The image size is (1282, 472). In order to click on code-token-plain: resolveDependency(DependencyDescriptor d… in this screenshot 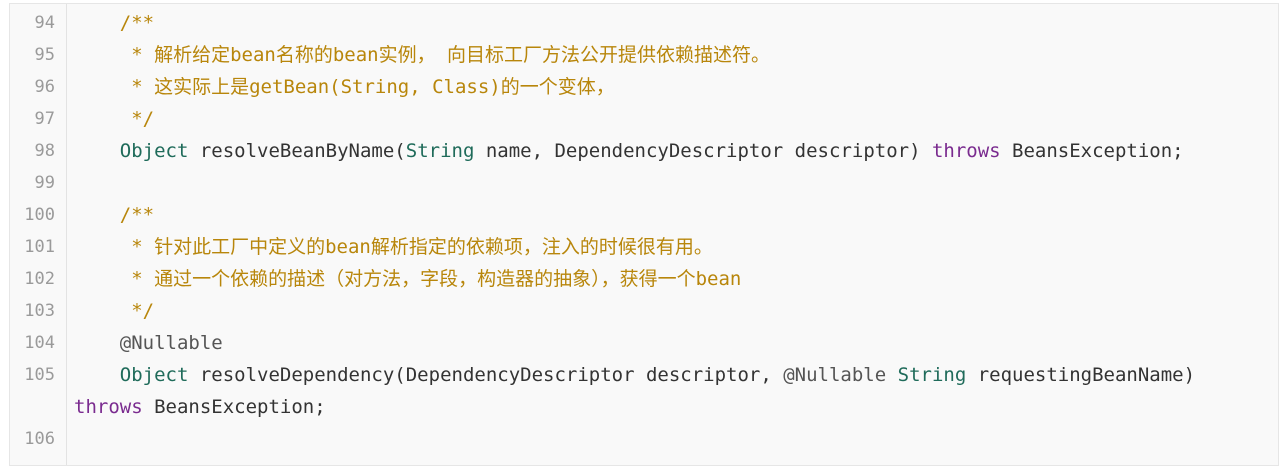, I will do `click(486, 375)`.